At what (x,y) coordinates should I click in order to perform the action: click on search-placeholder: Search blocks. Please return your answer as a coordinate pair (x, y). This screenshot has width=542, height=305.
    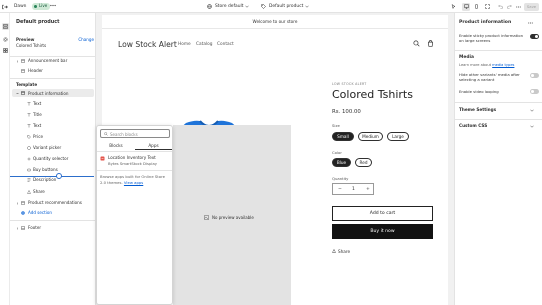
    Looking at the image, I should click on (124, 134).